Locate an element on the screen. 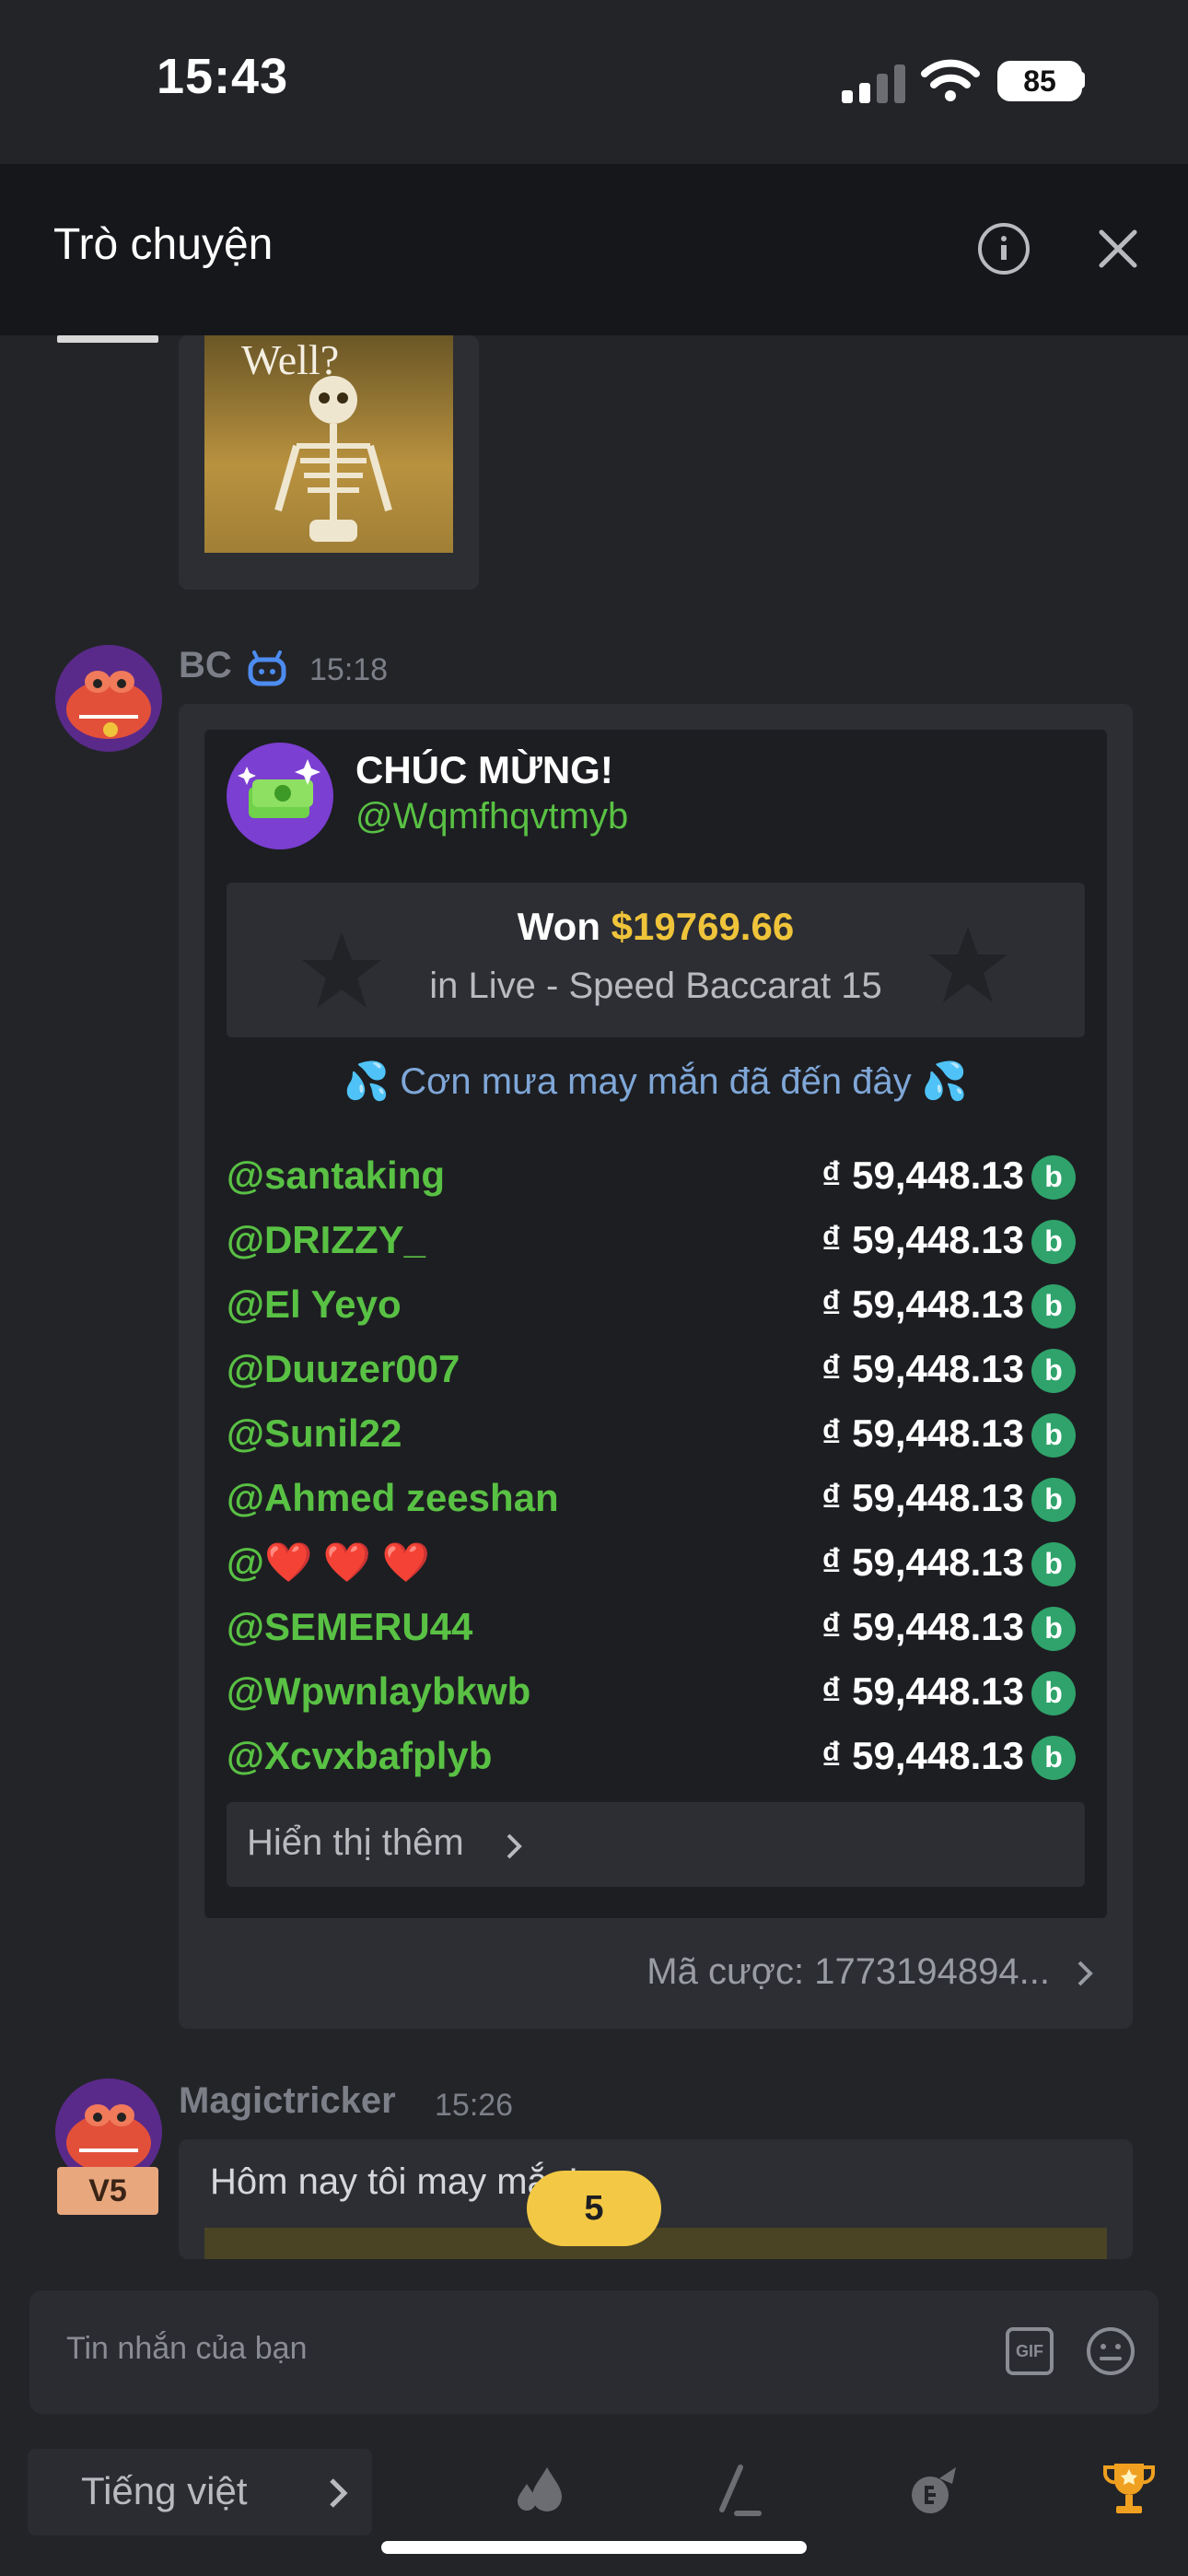 The image size is (1188, 2576). emoji-button is located at coordinates (1110, 2352).